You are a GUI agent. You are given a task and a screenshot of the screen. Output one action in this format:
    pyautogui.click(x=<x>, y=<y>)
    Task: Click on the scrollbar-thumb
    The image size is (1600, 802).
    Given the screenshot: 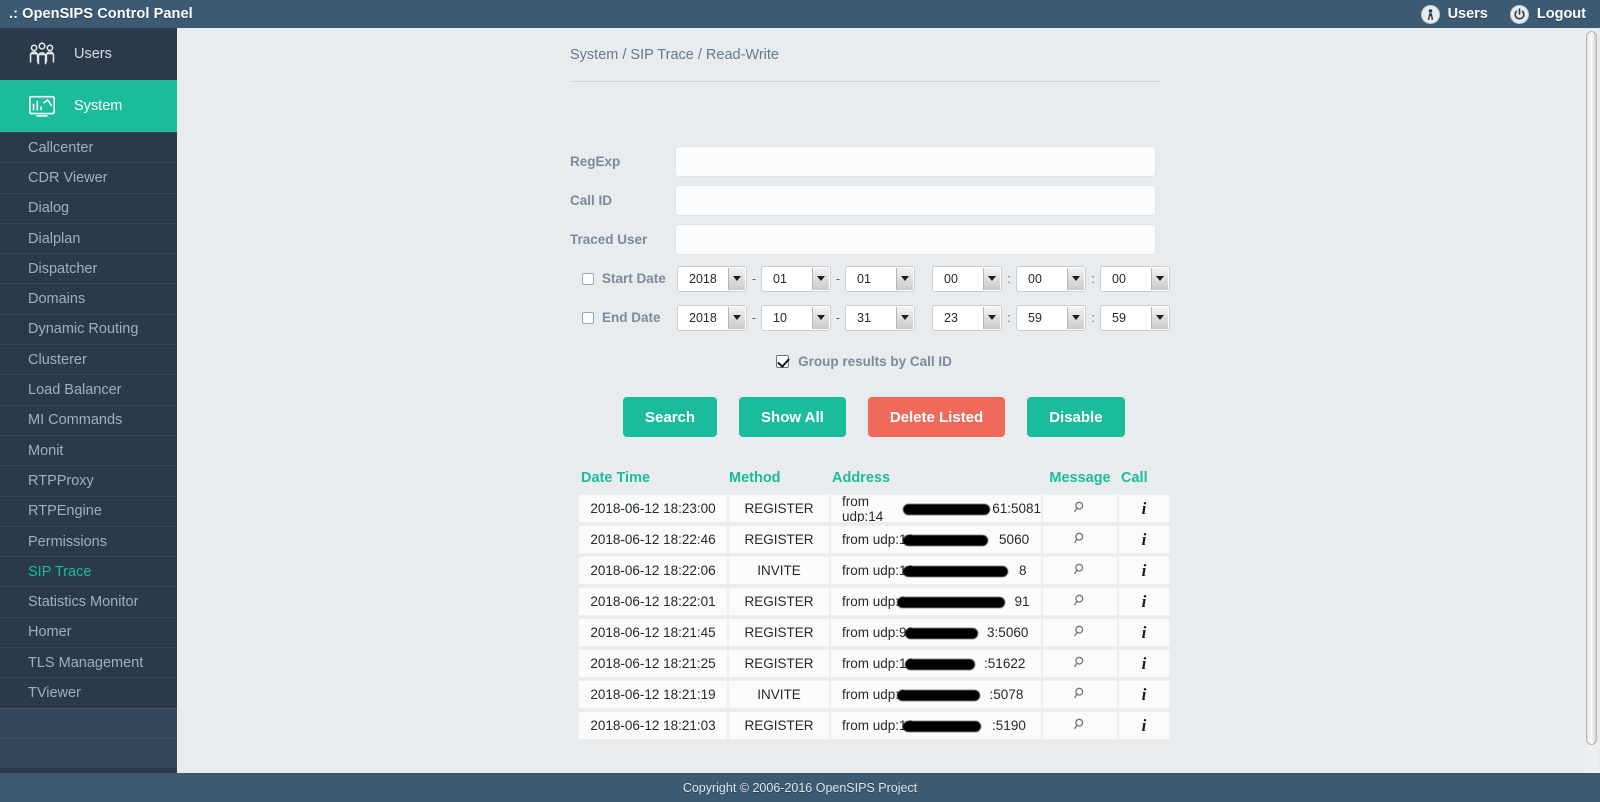 What is the action you would take?
    pyautogui.click(x=1591, y=388)
    